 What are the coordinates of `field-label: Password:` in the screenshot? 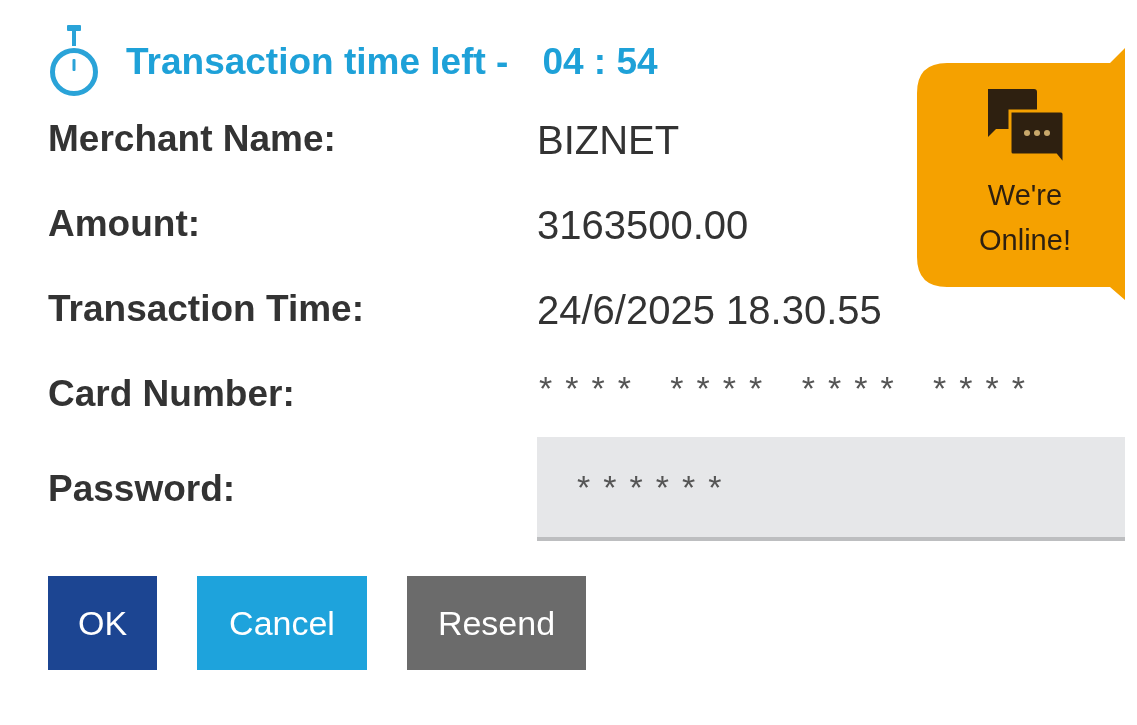 It's located at (142, 489).